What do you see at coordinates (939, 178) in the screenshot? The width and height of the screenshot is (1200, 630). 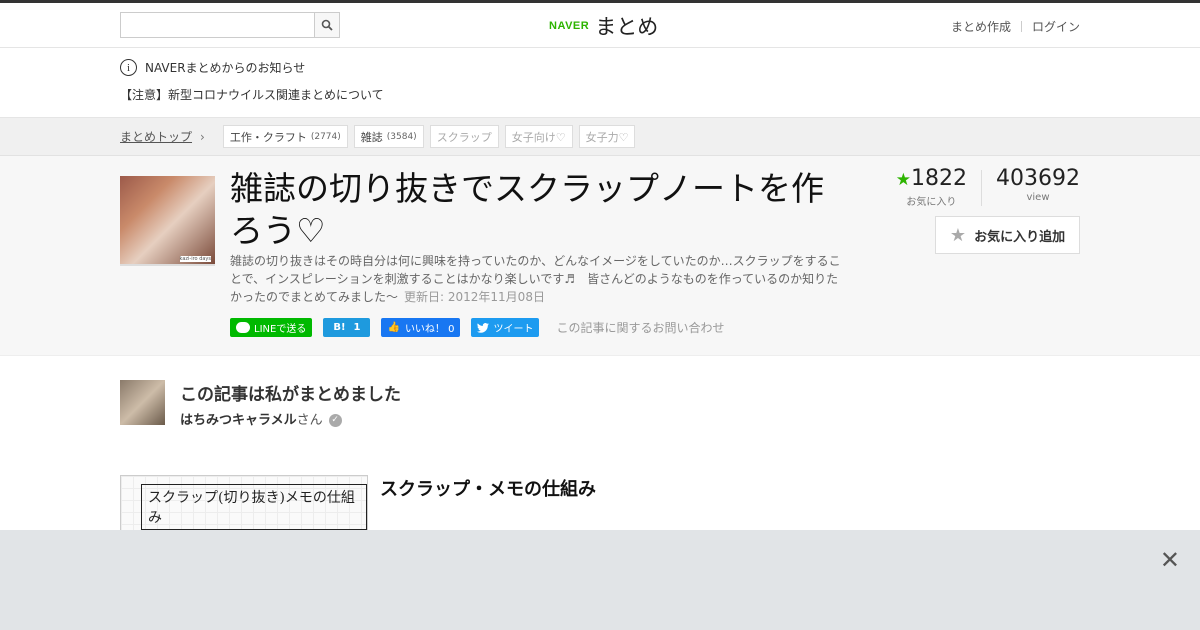 I see `favorites-count: 1822` at bounding box center [939, 178].